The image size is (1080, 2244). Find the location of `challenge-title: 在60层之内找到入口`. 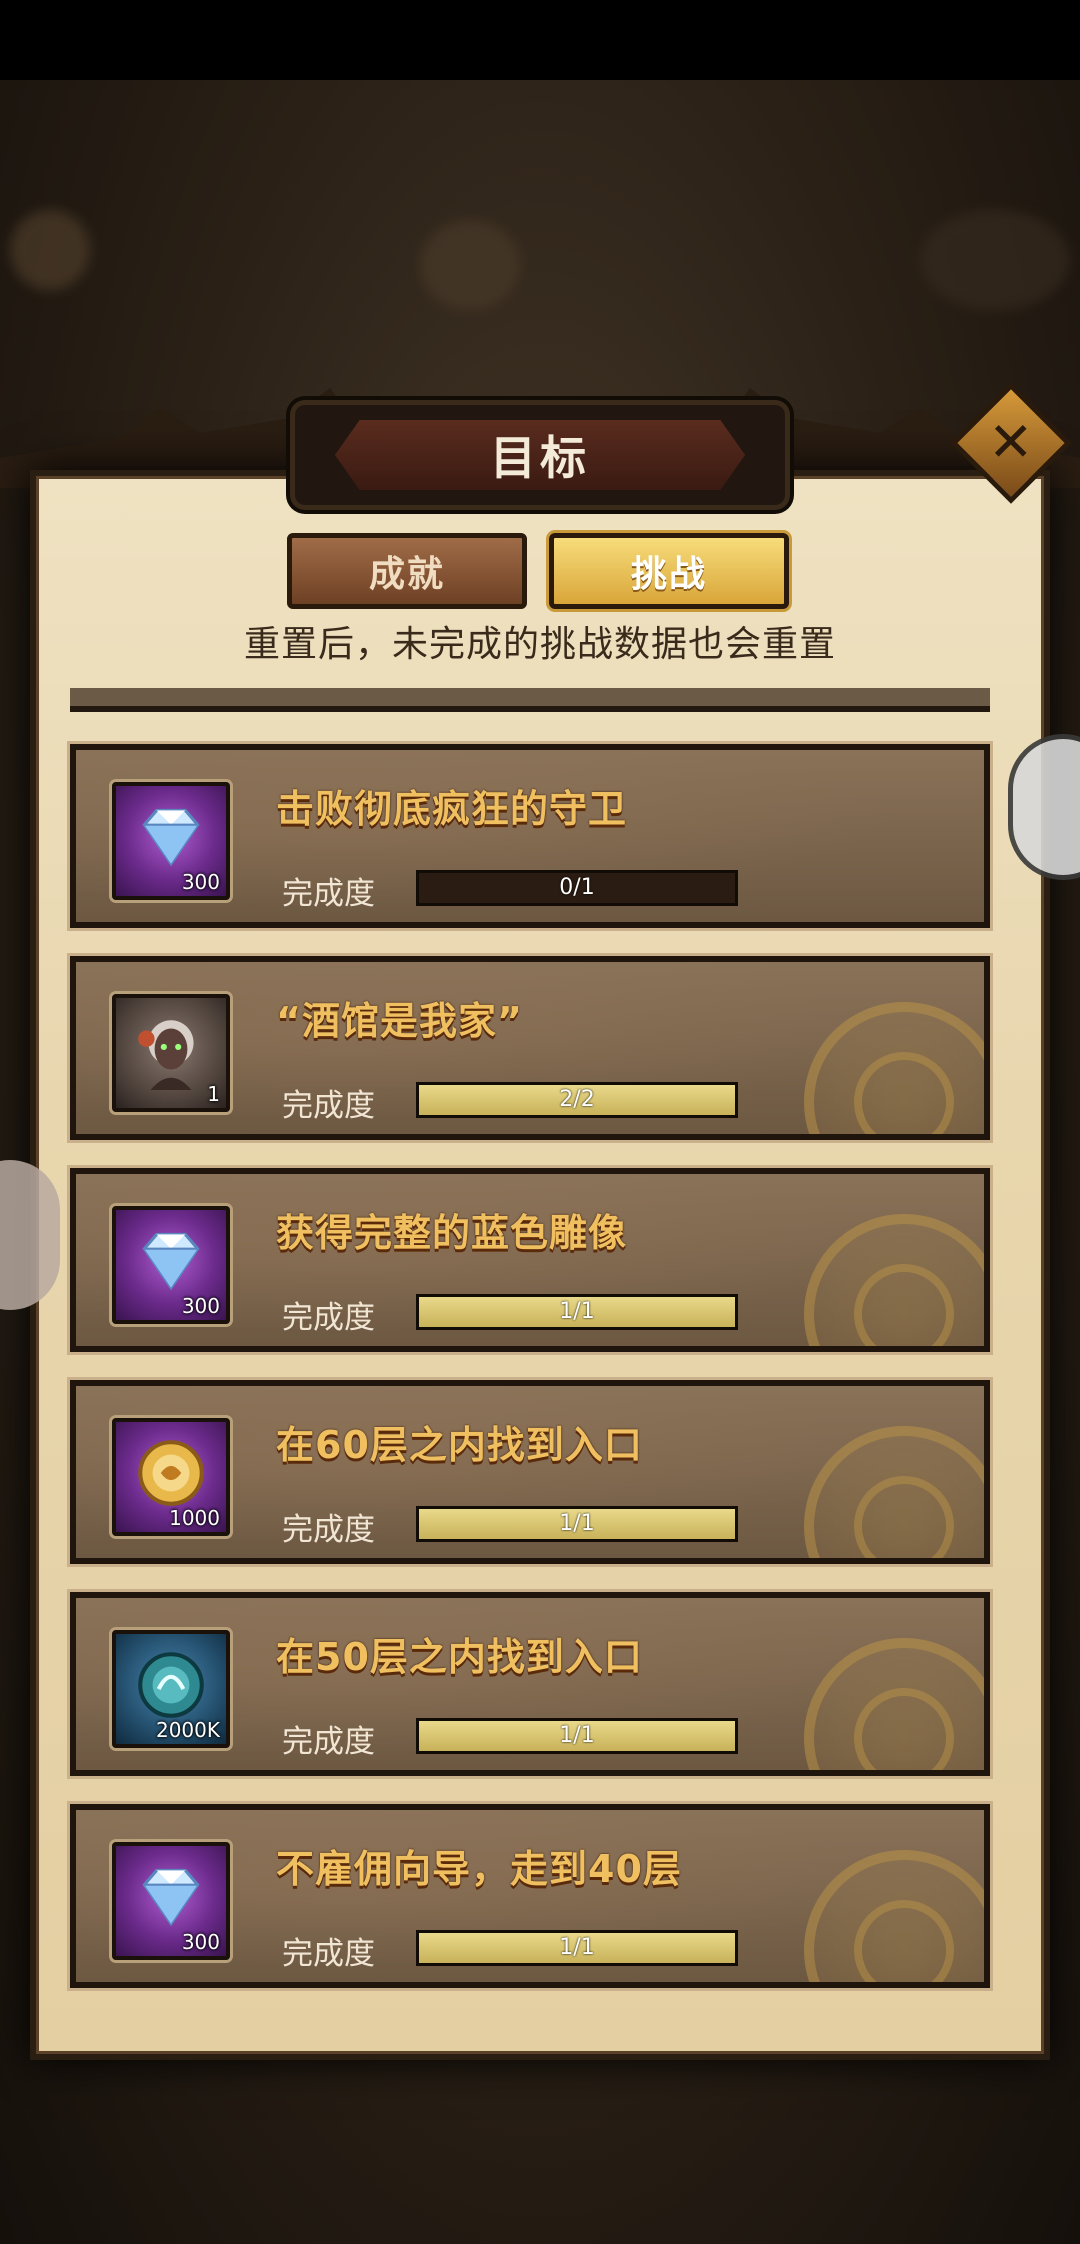

challenge-title: 在60层之内找到入口 is located at coordinates (459, 1445).